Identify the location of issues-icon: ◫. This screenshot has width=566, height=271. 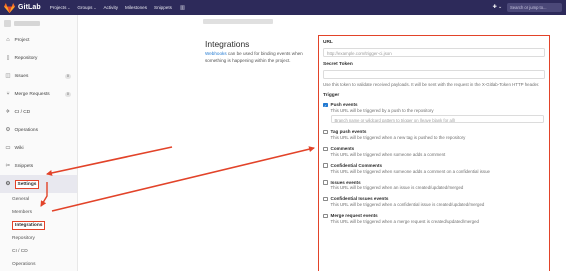
(8, 76).